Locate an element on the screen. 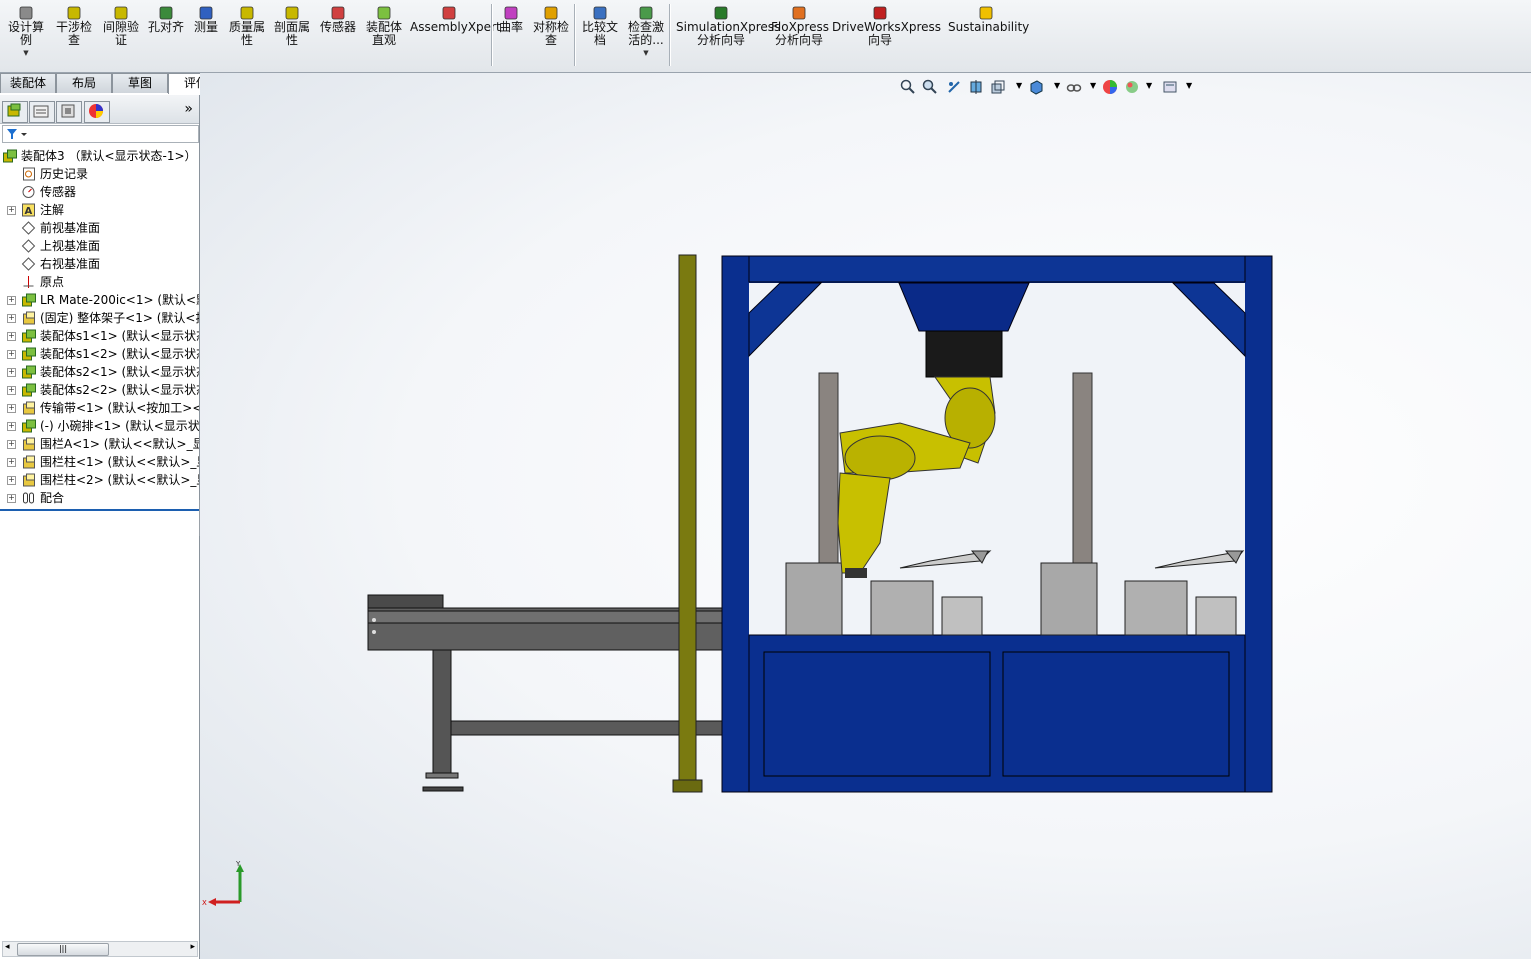 The image size is (1531, 959). scrollbar-thumb: ||| is located at coordinates (63, 949).